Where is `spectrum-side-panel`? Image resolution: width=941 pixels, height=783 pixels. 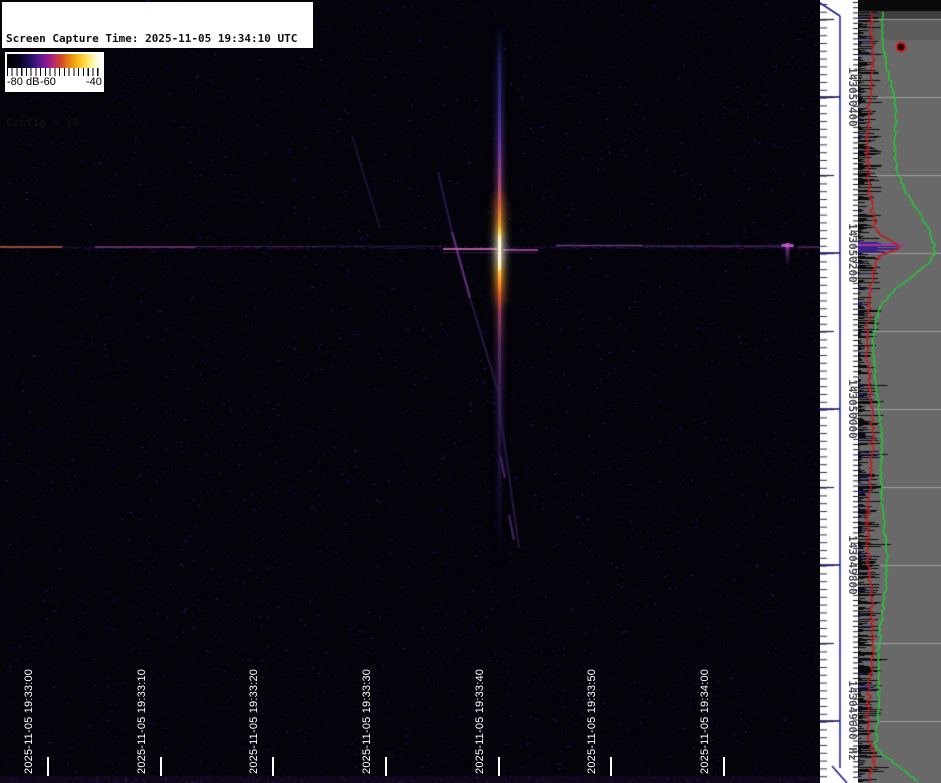
spectrum-side-panel is located at coordinates (899, 391).